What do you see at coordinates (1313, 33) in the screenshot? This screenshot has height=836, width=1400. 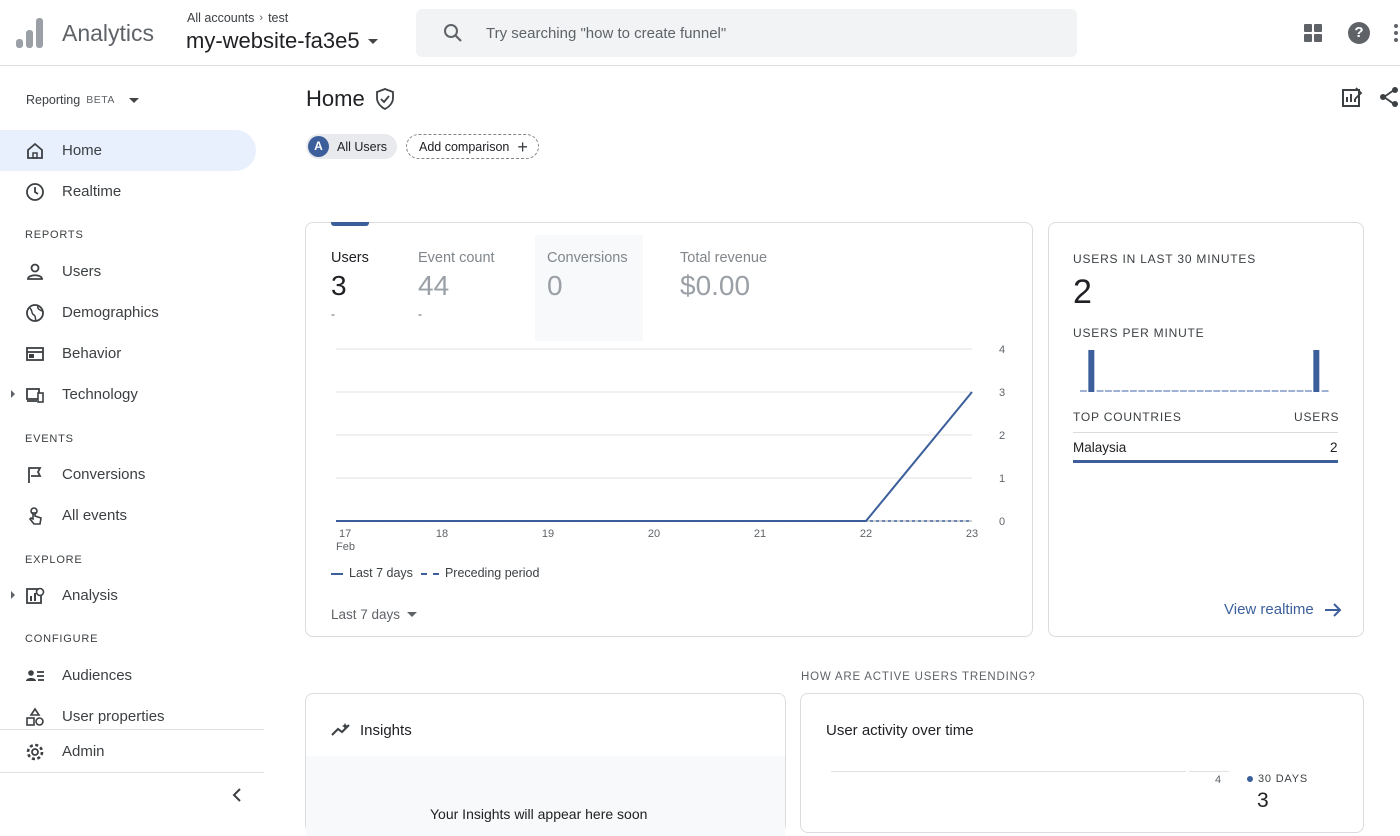 I see `apps-grid-icon` at bounding box center [1313, 33].